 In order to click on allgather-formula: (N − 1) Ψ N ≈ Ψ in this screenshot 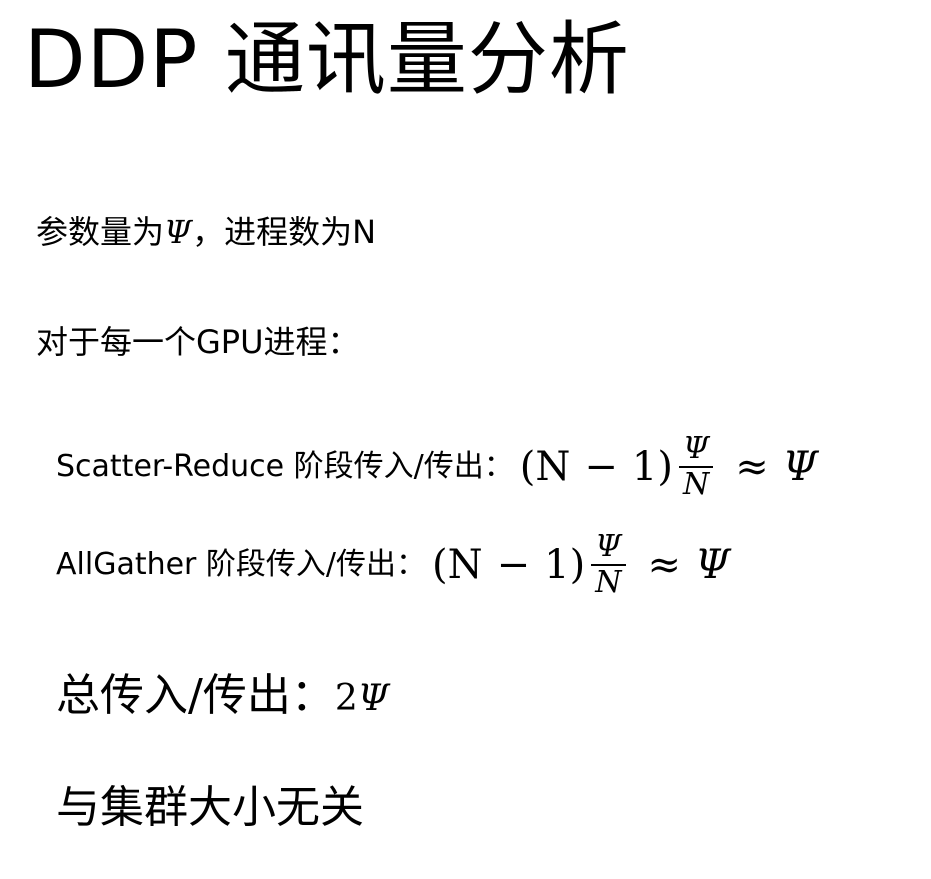, I will do `click(581, 565)`.